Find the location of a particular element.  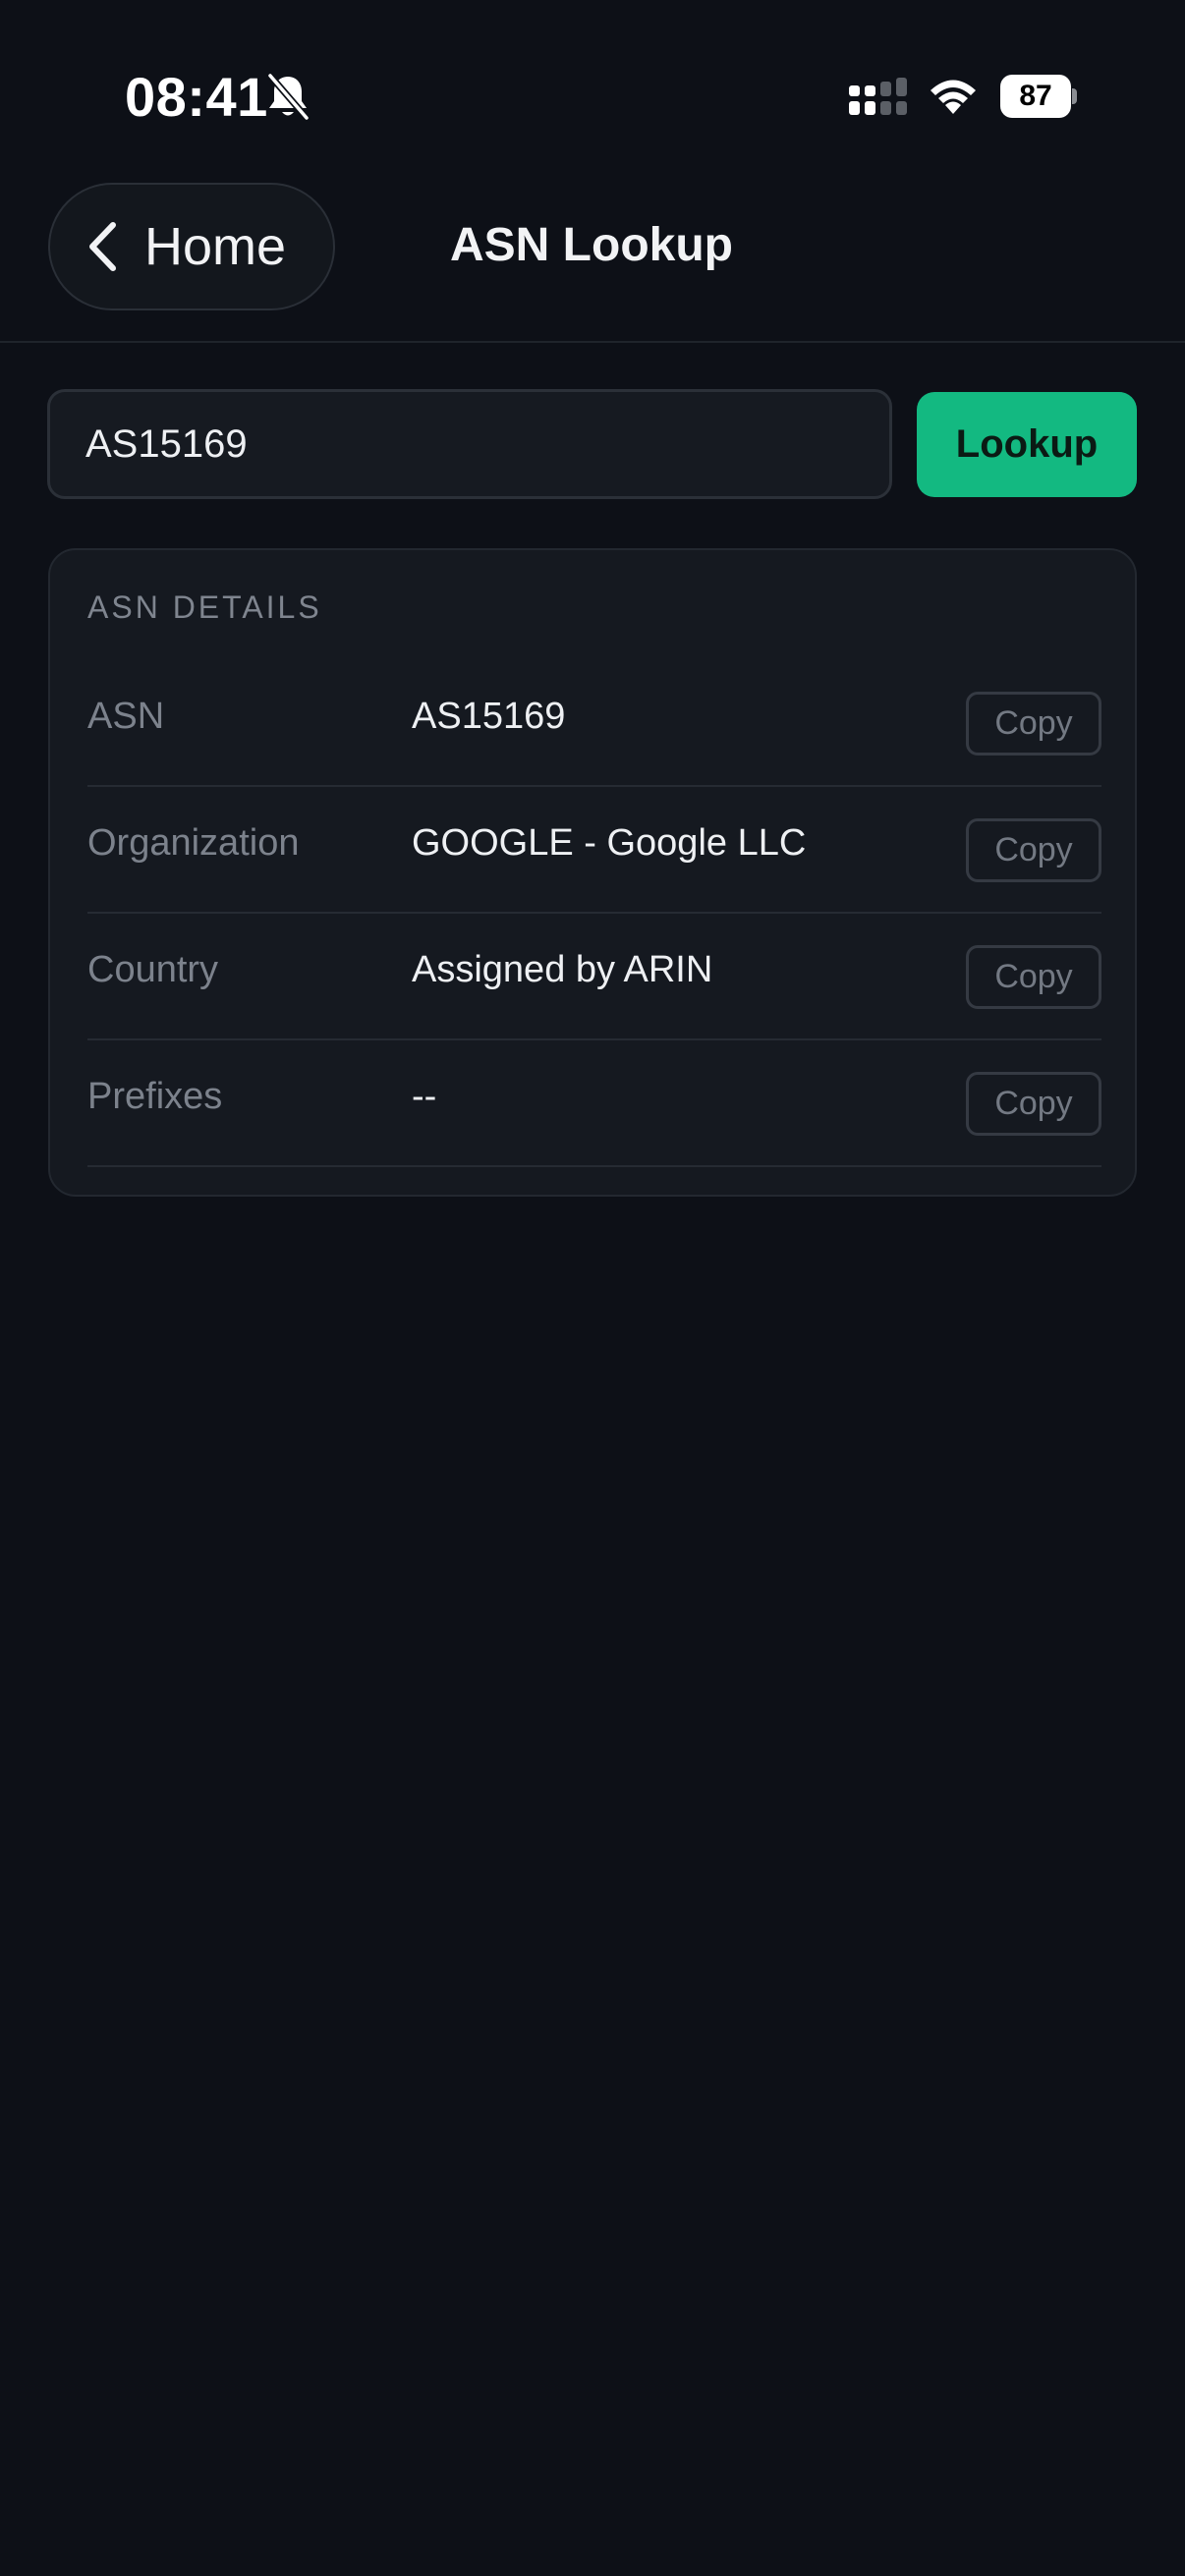

status-bar: 08:41 87 is located at coordinates (592, 93).